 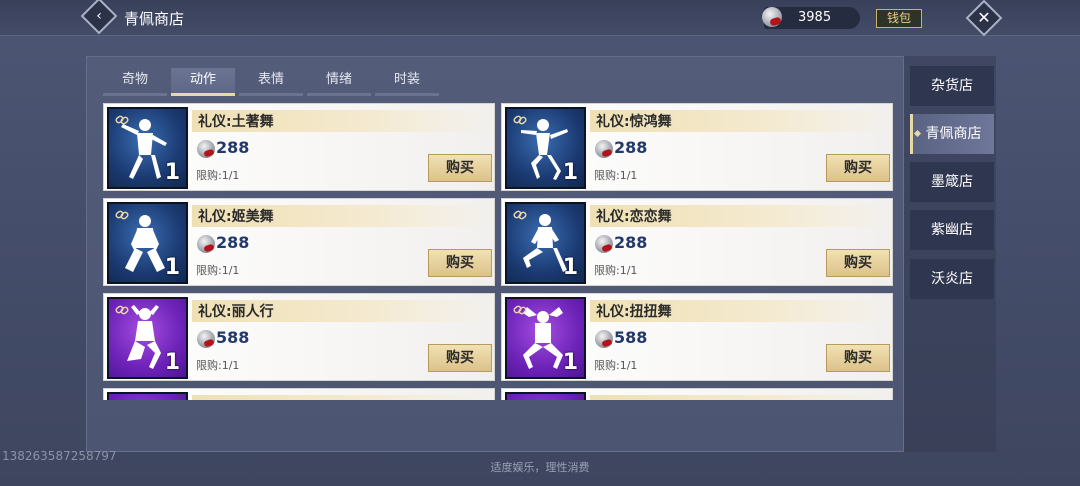 I want to click on top-bar: ‹ 青佩商店 3985 钱包 ✕, so click(x=540, y=18).